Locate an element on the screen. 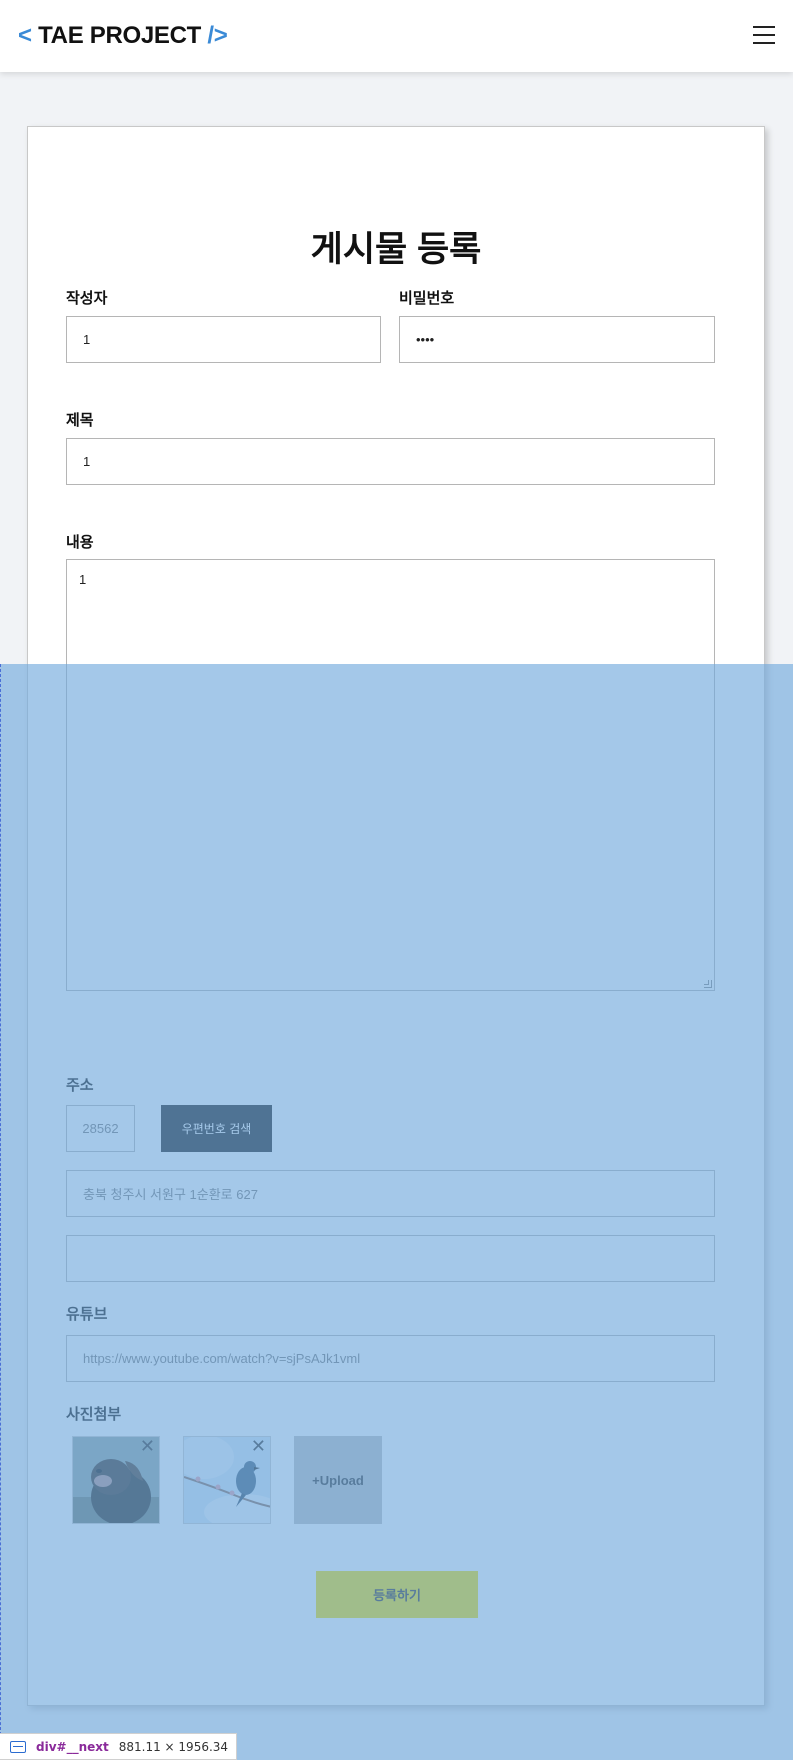 The width and height of the screenshot is (793, 1760). hamburger-icon is located at coordinates (764, 36).